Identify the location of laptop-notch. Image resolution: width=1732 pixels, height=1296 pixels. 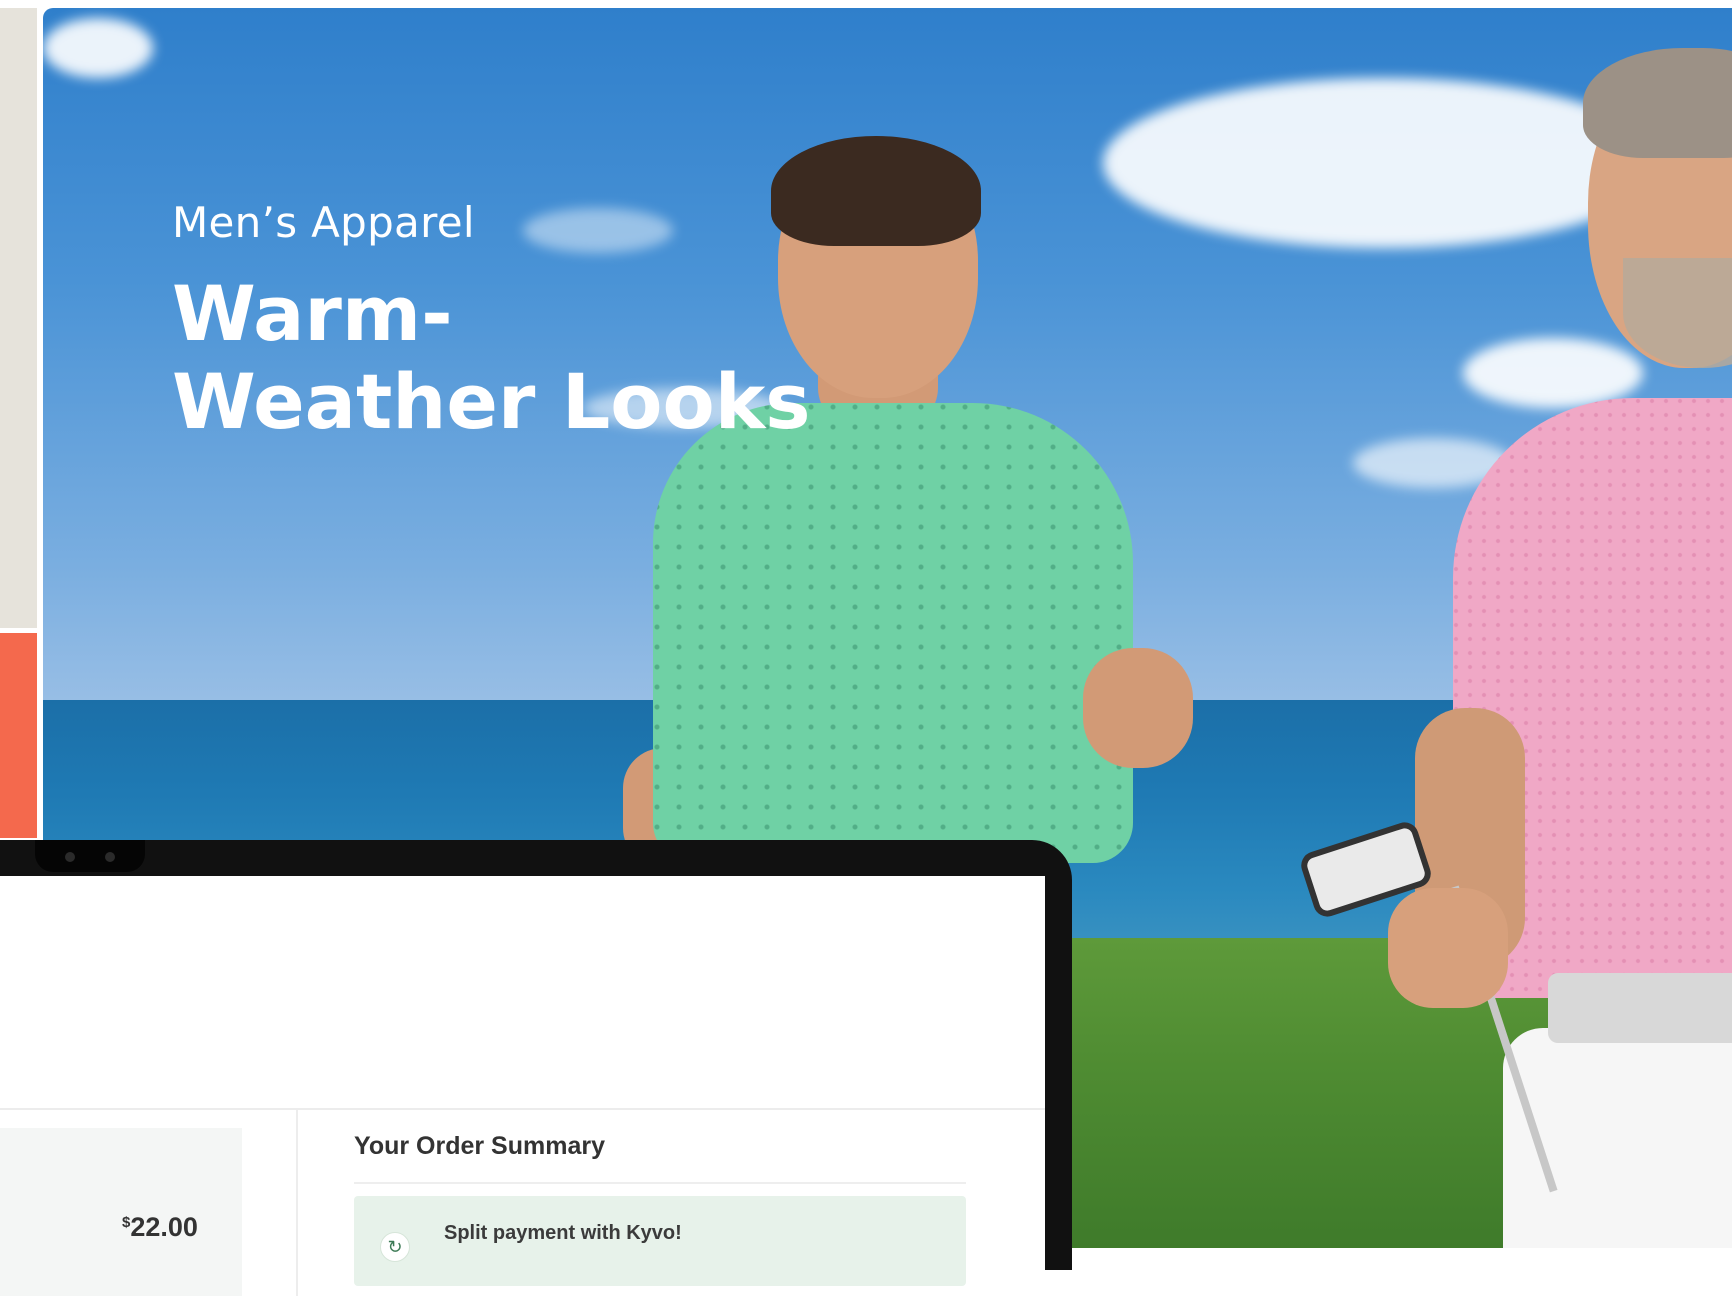
(90, 856).